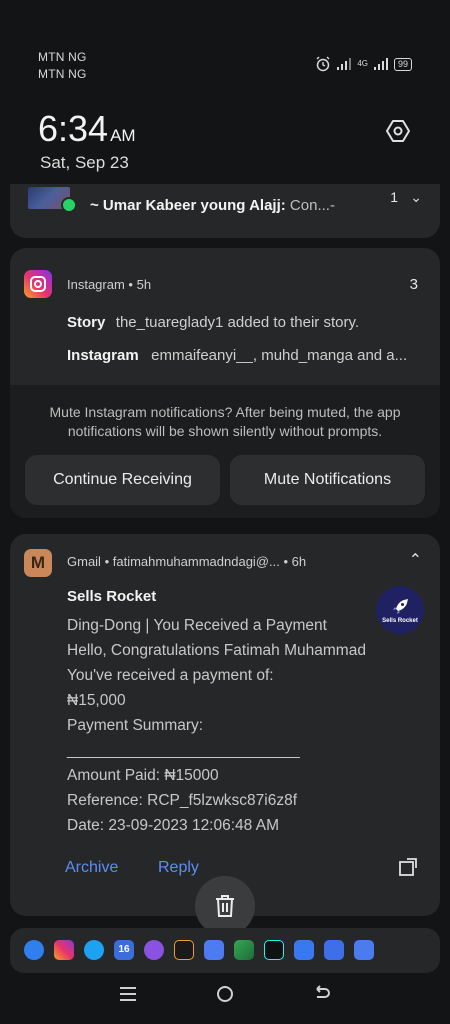 The width and height of the screenshot is (450, 1024). I want to click on whatsapp-notification: ~ Umar Kabeer young Alajj: Con...- 1 ⌄, so click(225, 211).